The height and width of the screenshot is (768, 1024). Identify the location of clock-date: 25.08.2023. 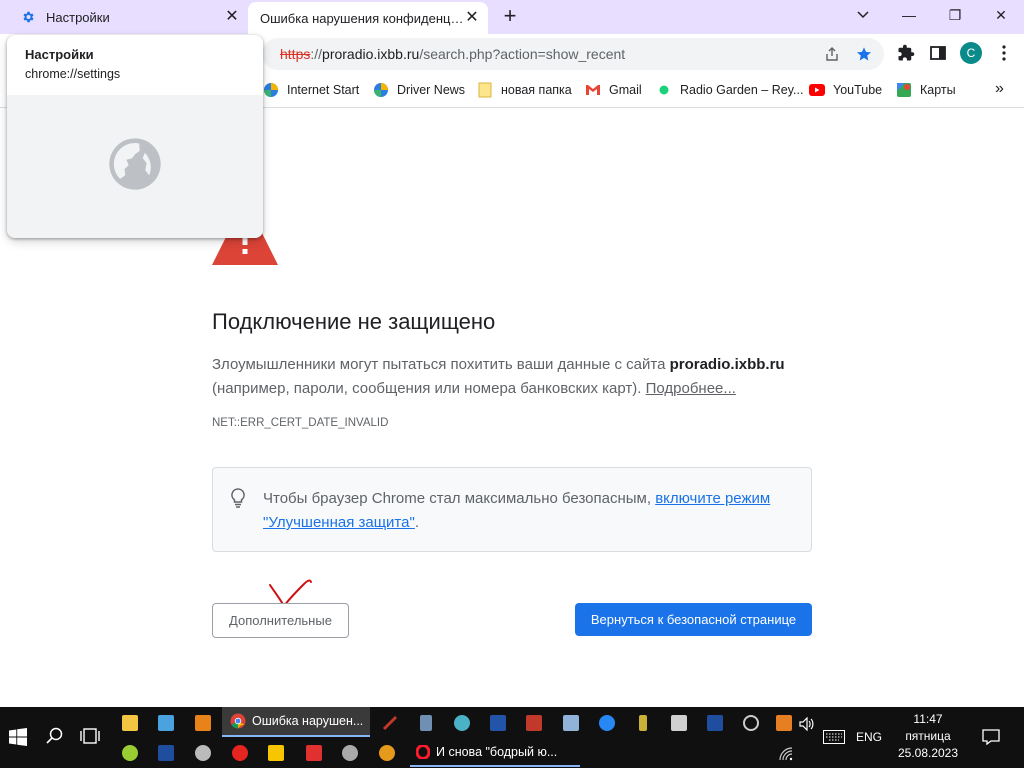
(928, 753).